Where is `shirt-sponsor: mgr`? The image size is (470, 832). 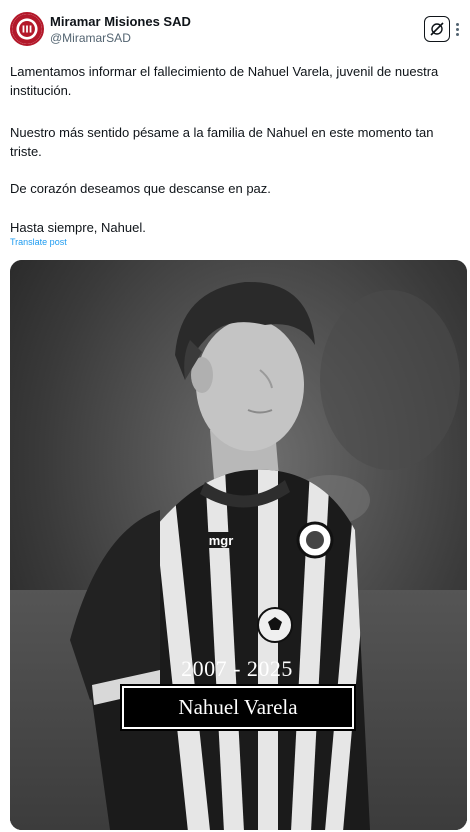 shirt-sponsor: mgr is located at coordinates (221, 540).